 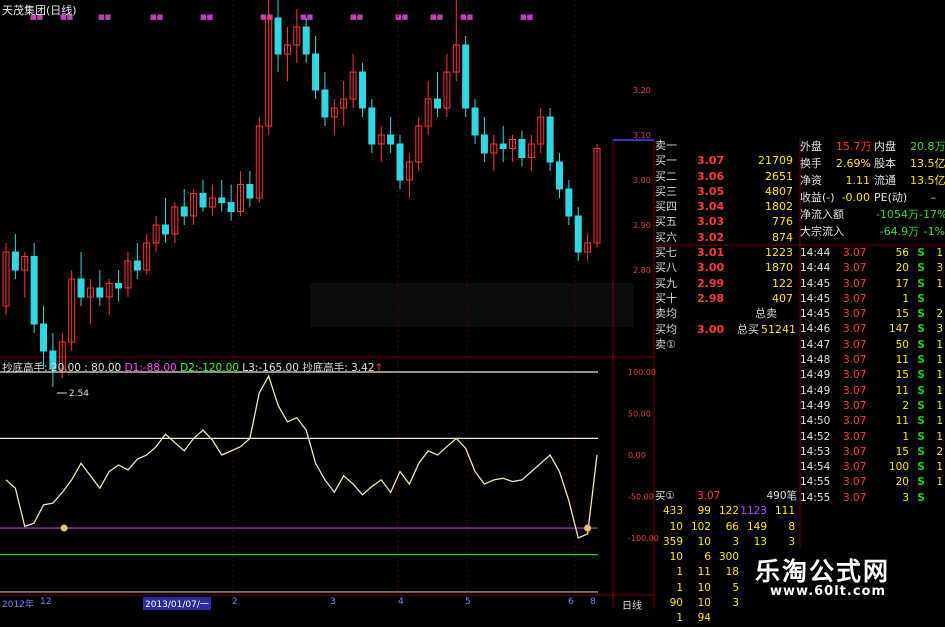 I want to click on bid-volume: 1223, so click(x=779, y=253).